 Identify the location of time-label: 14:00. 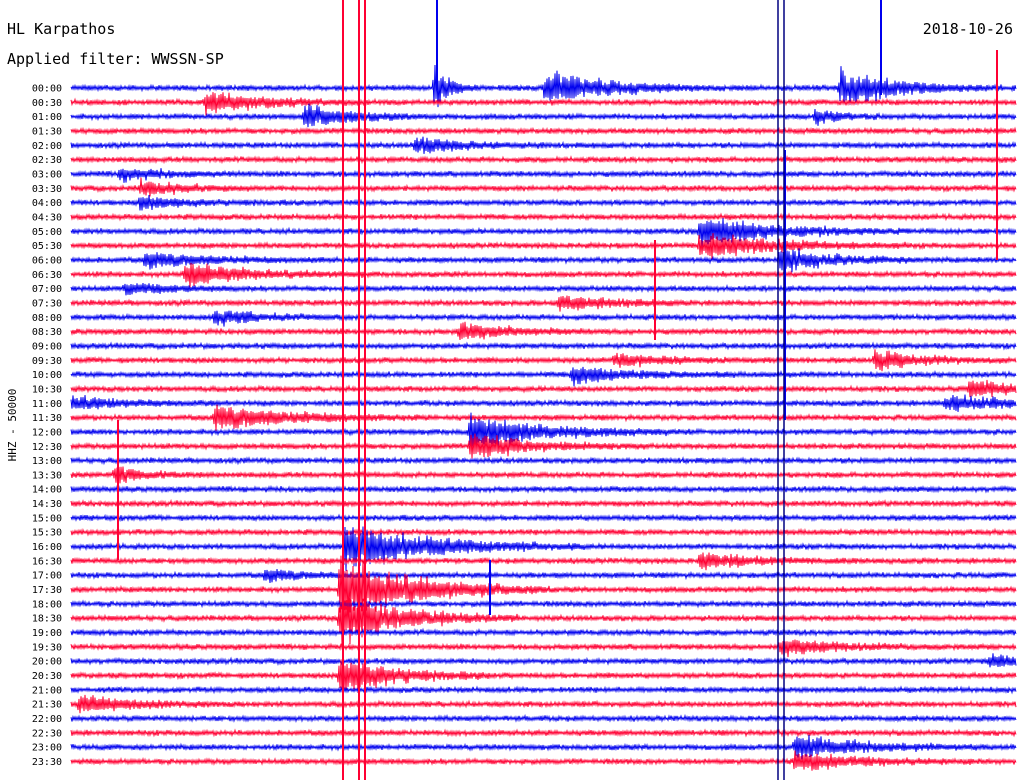
(47, 490).